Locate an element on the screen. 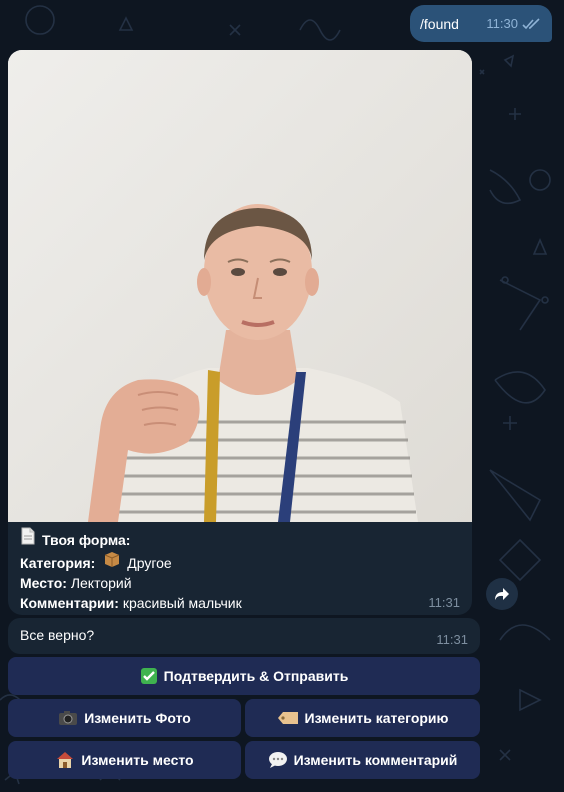 The width and height of the screenshot is (564, 792). caption-category-value: Другое is located at coordinates (149, 563).